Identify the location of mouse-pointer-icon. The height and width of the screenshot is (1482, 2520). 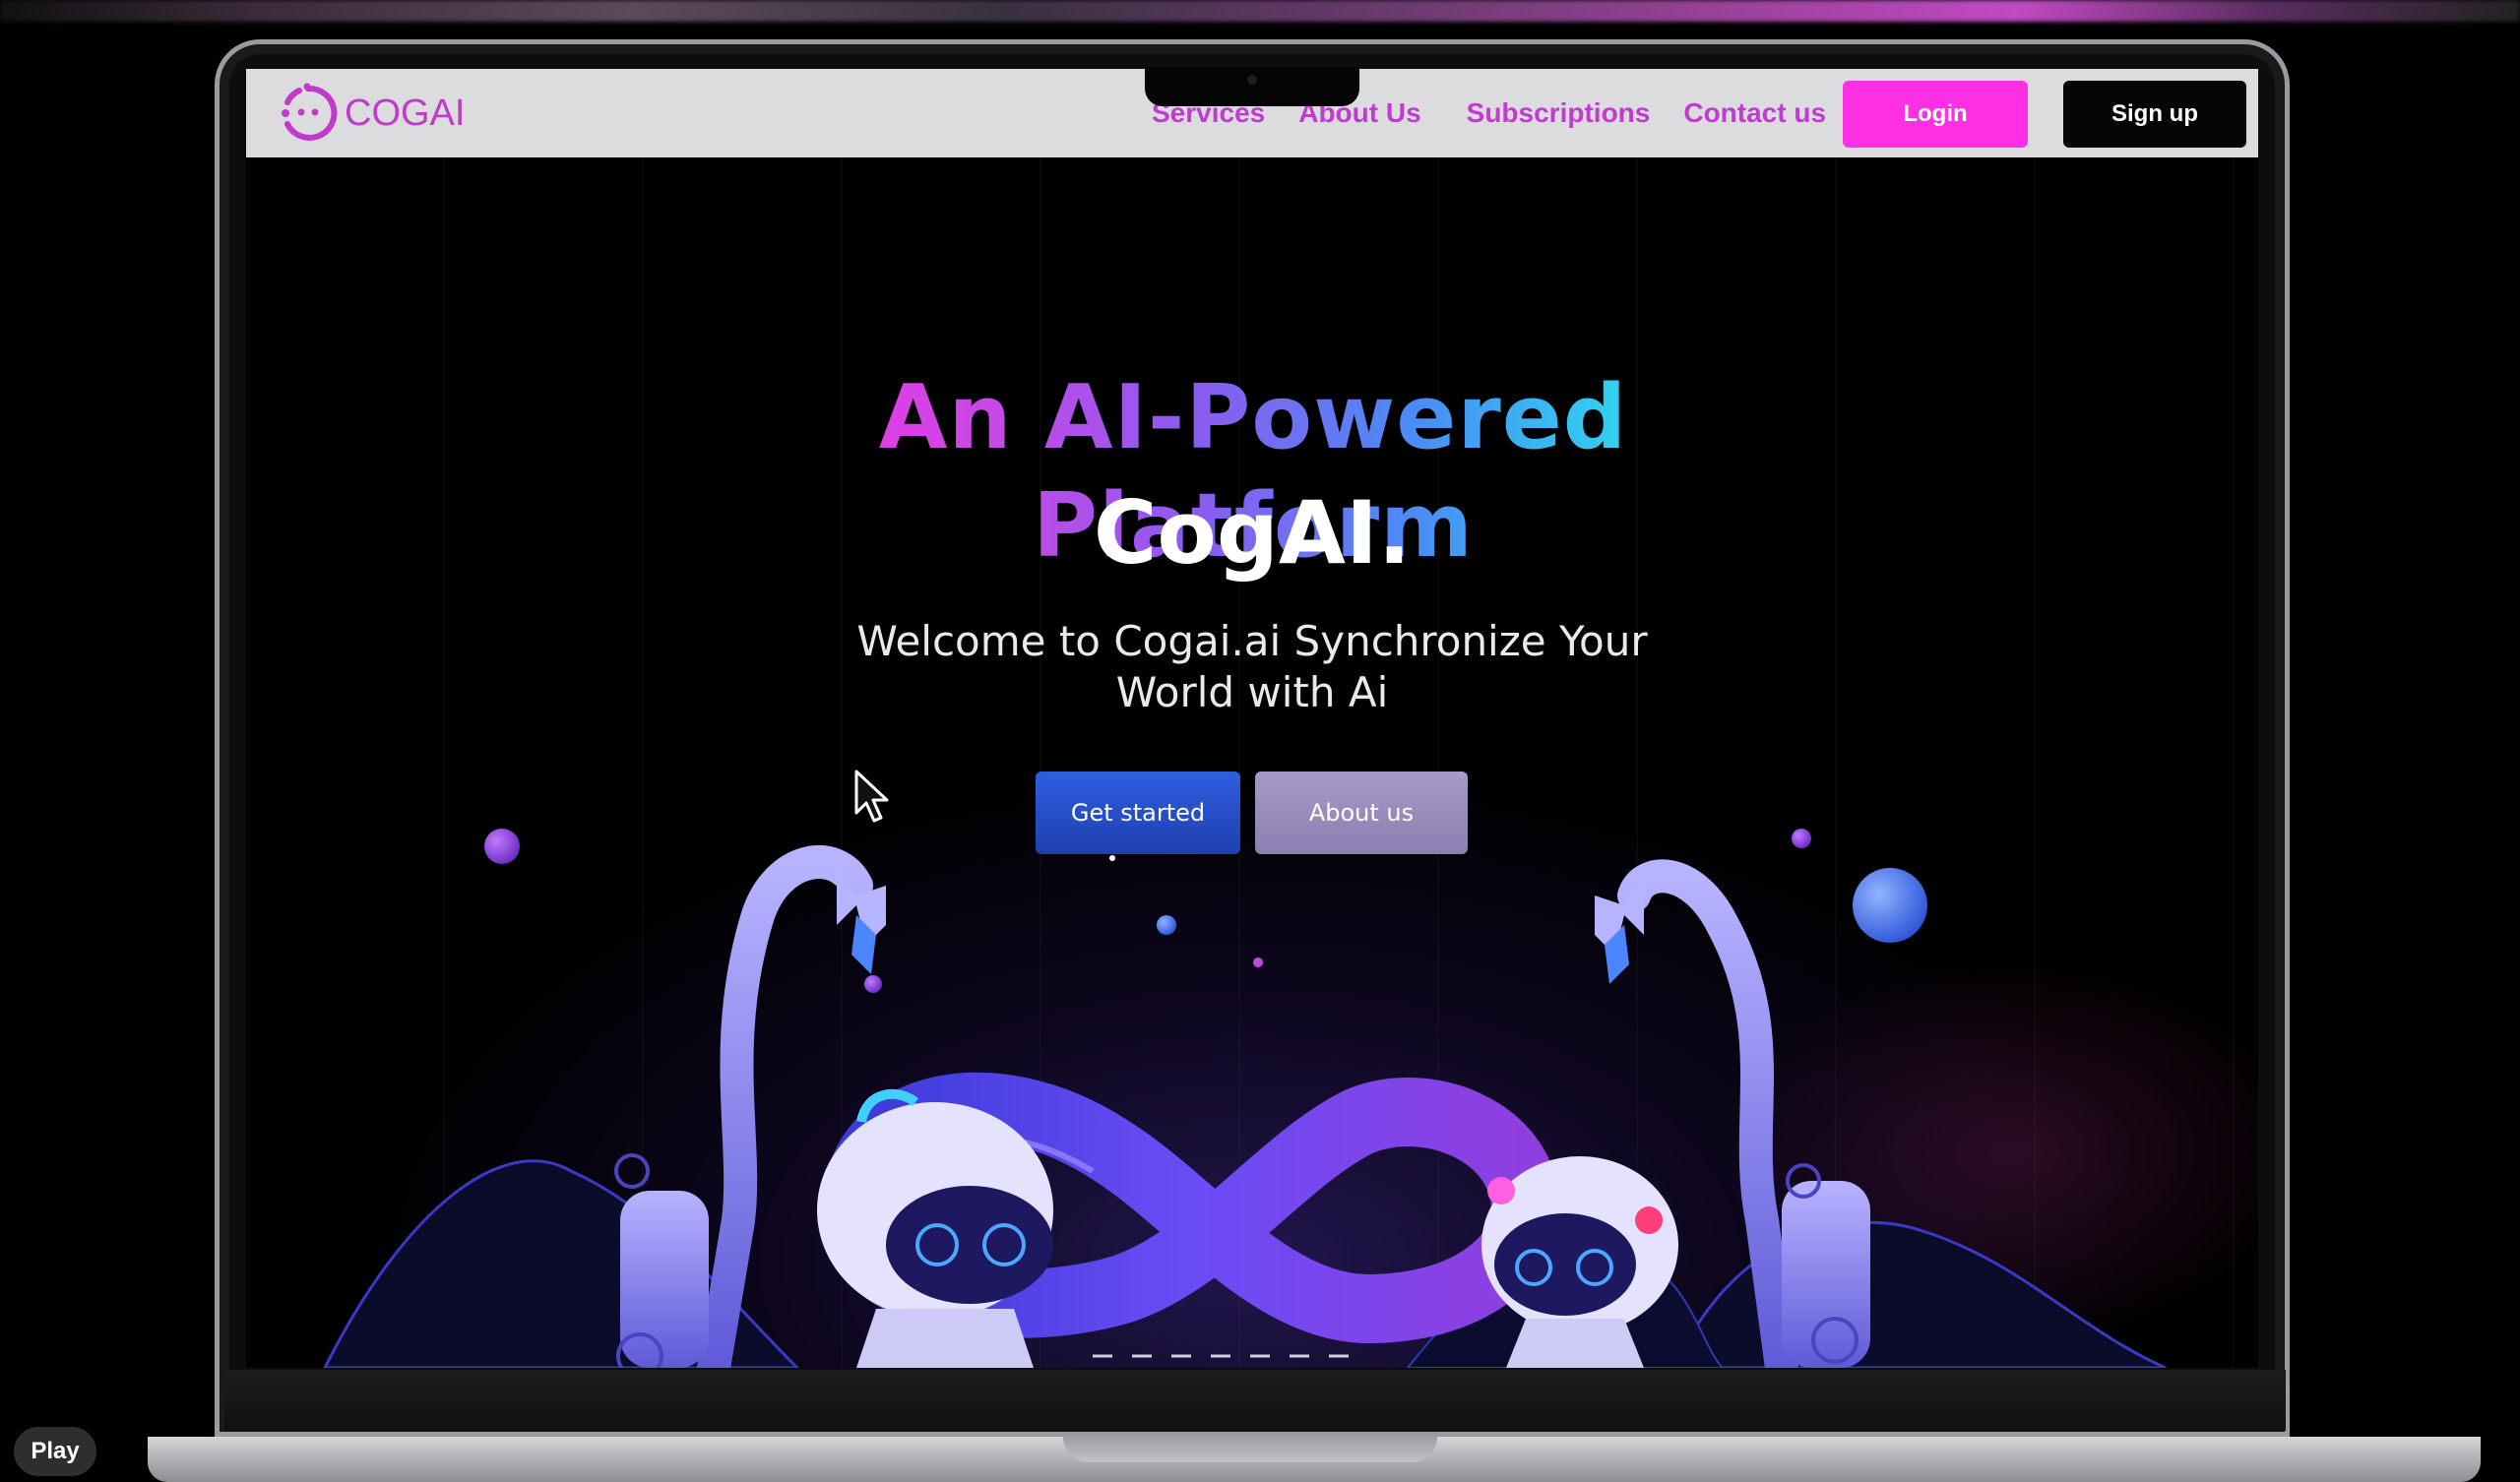
(871, 796).